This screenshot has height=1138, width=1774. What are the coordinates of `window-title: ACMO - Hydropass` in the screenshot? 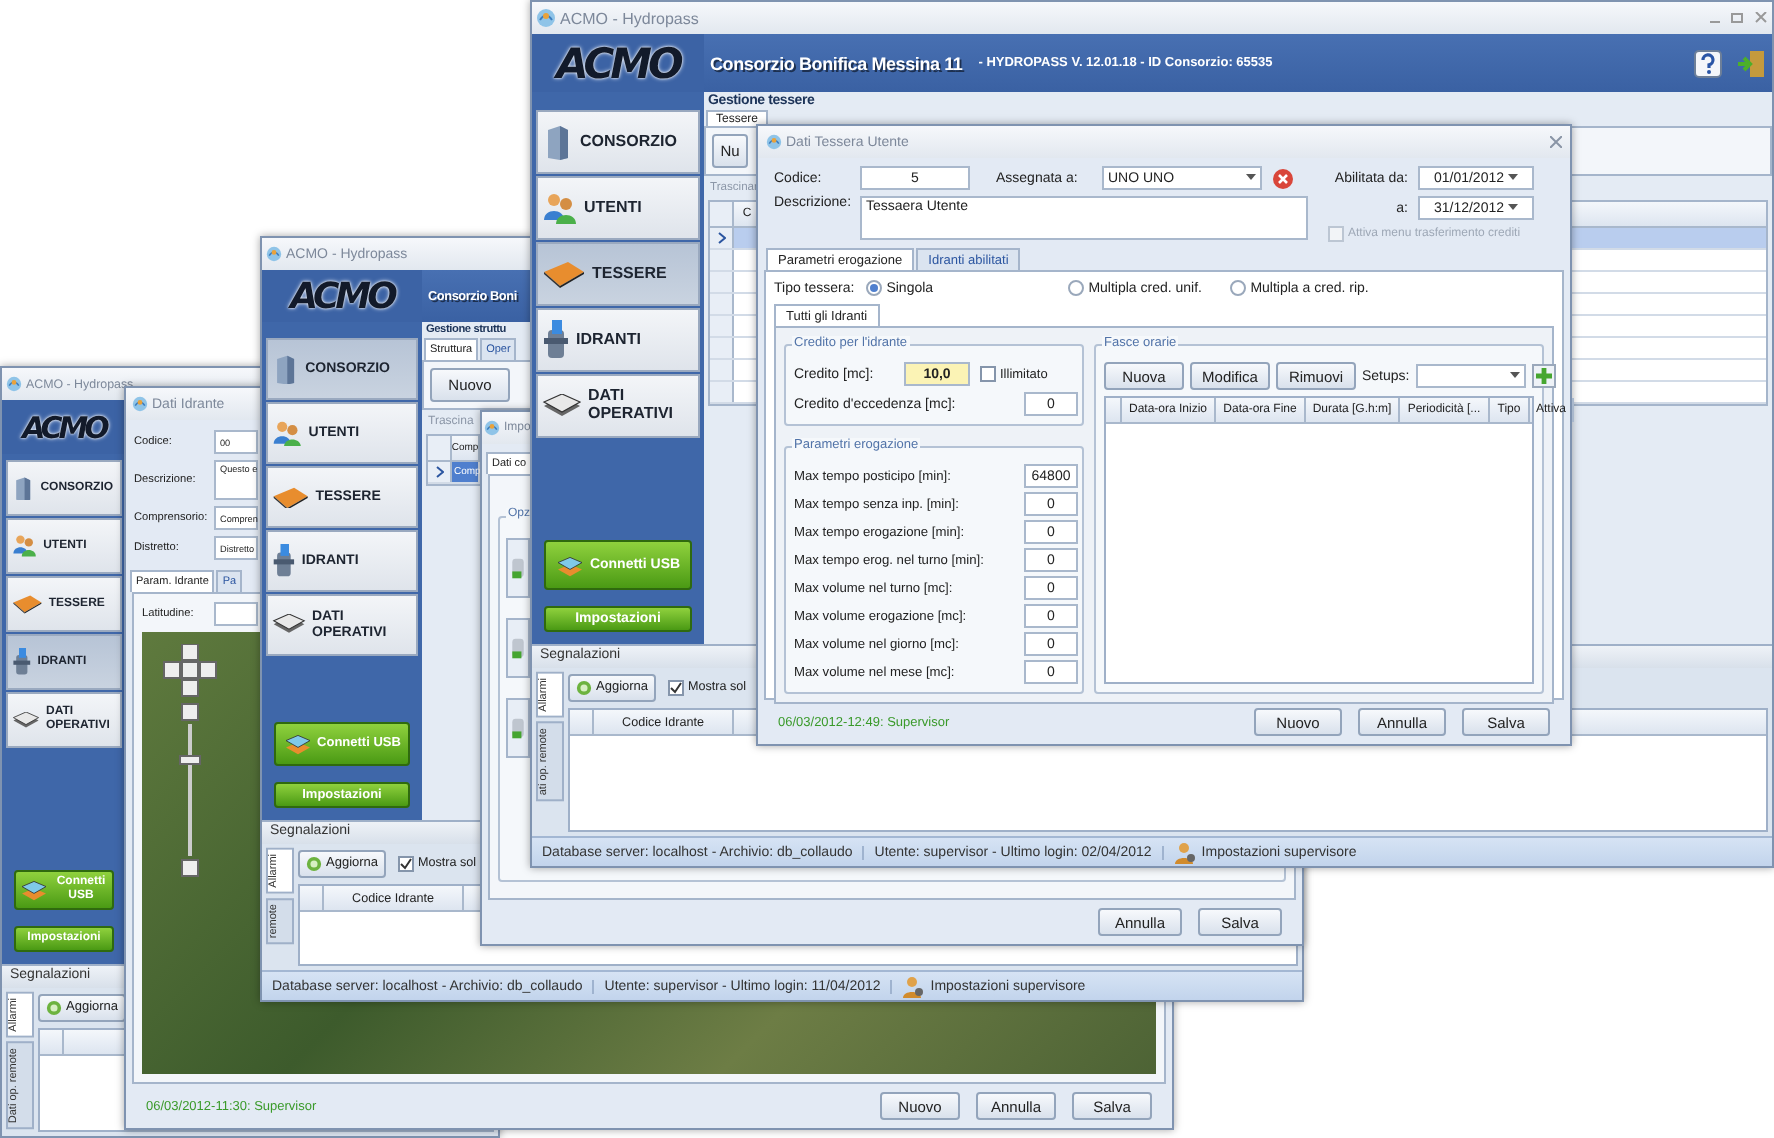 It's located at (629, 18).